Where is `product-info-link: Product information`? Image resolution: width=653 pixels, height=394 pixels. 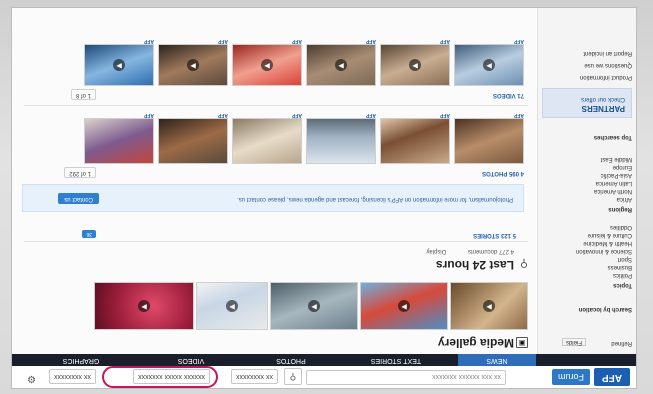 product-info-link: Product information is located at coordinates (606, 77).